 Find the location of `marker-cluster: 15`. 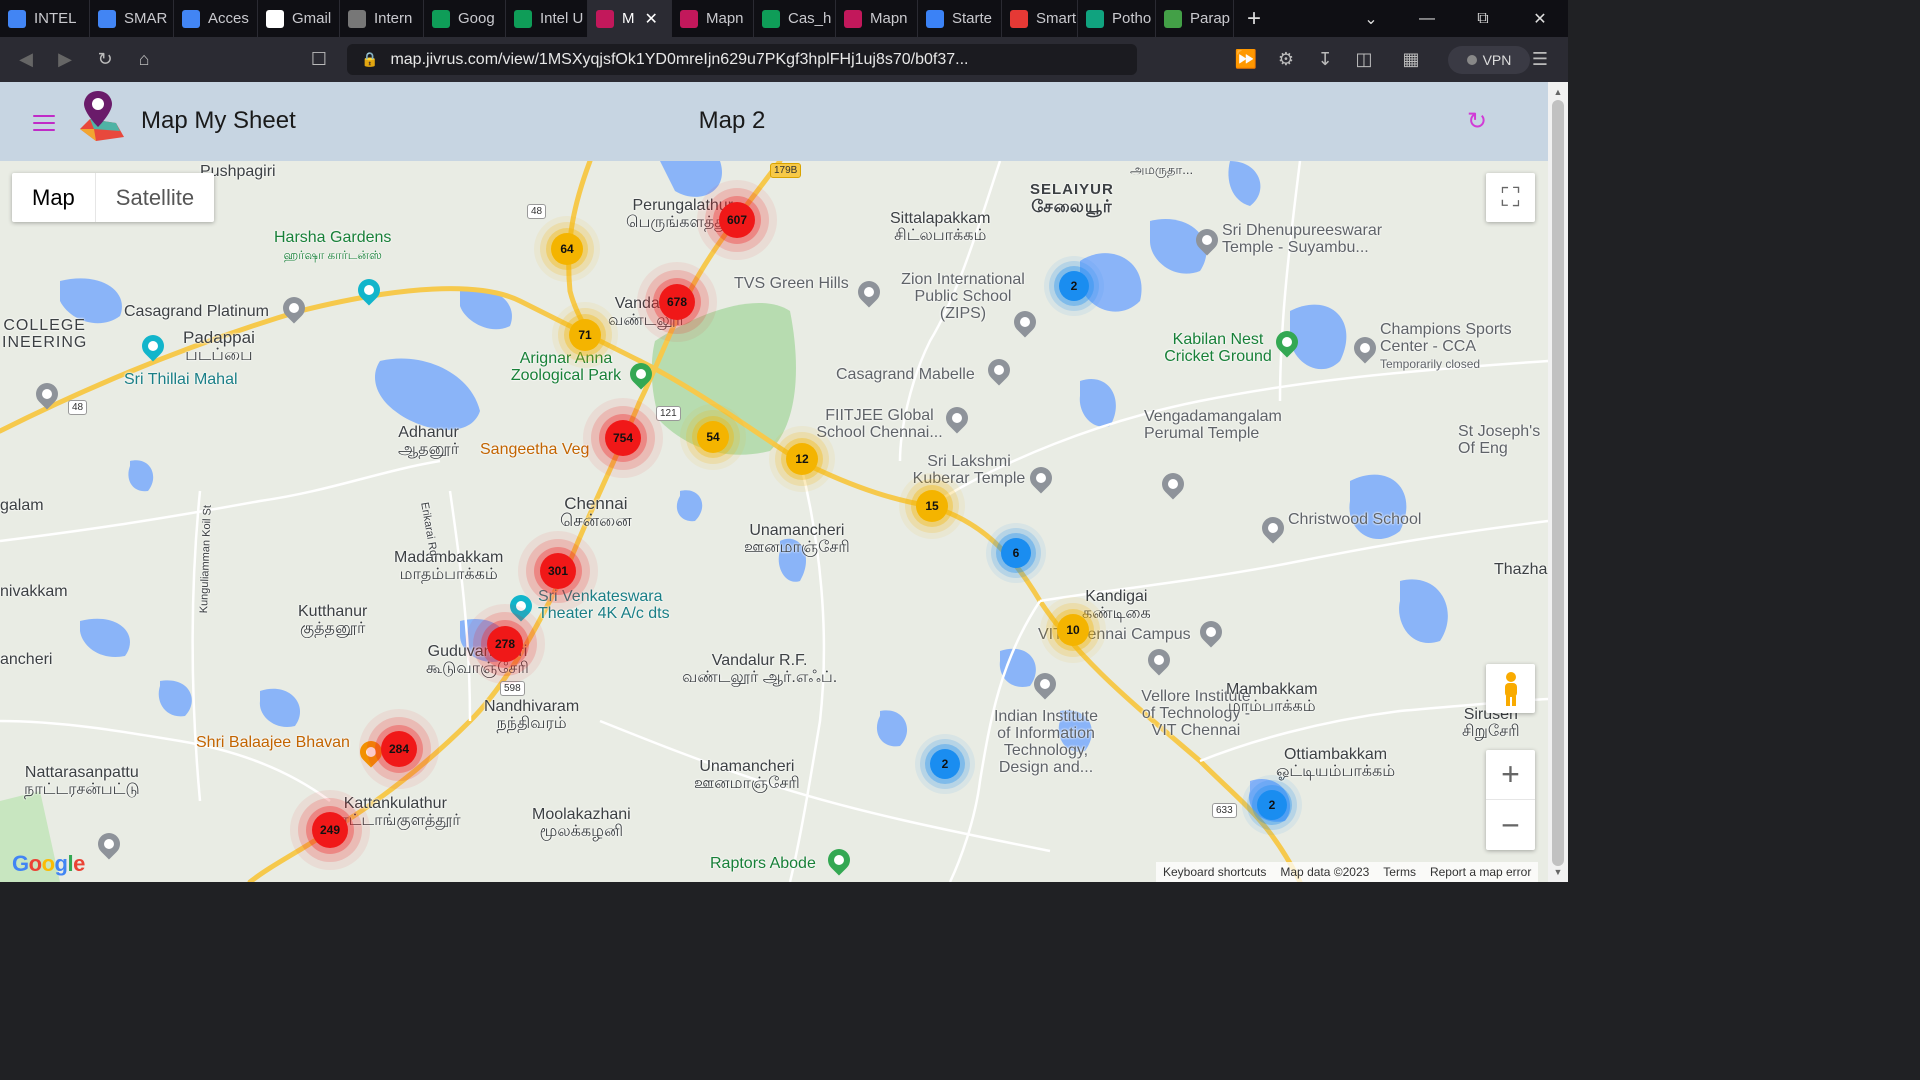

marker-cluster: 15 is located at coordinates (932, 506).